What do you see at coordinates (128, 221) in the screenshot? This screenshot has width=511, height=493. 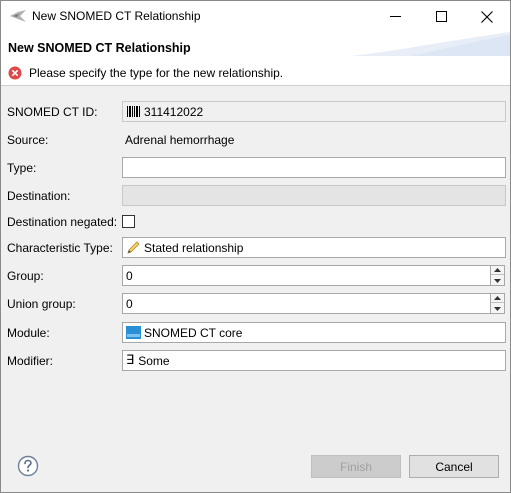 I see `destination-negated-checkbox` at bounding box center [128, 221].